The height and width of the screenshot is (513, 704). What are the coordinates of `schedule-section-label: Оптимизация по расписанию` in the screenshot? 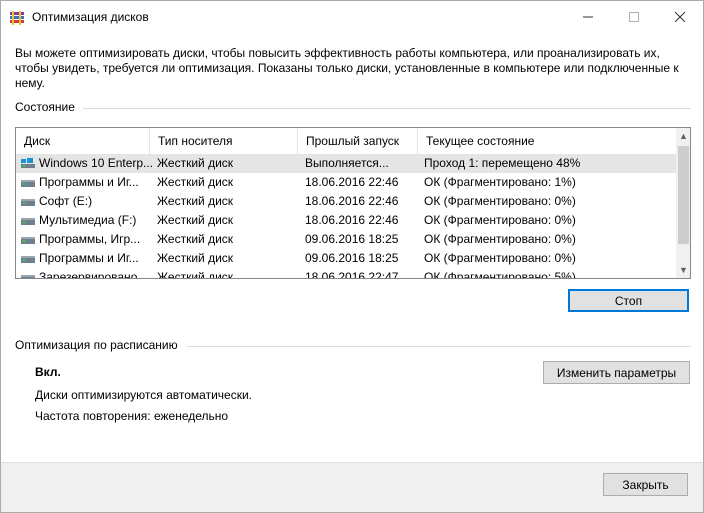 It's located at (96, 345).